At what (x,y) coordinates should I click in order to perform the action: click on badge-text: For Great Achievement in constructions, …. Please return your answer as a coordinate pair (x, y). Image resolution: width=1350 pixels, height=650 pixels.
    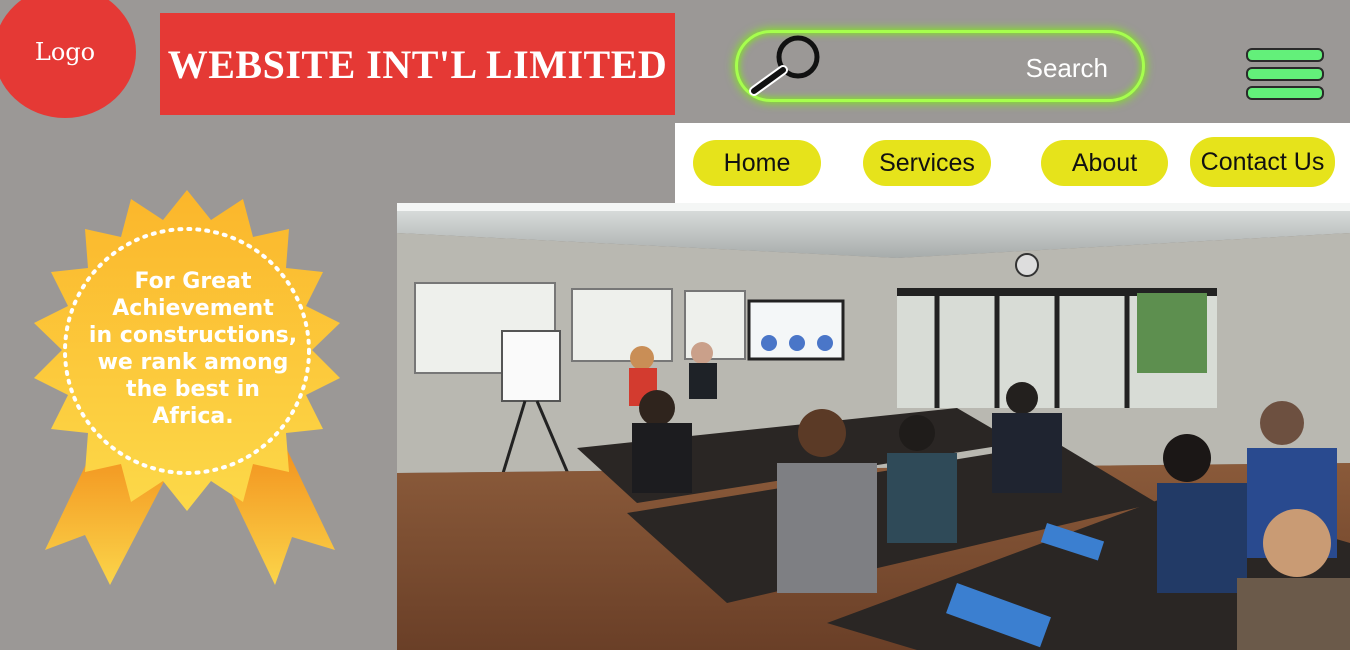
    Looking at the image, I should click on (193, 349).